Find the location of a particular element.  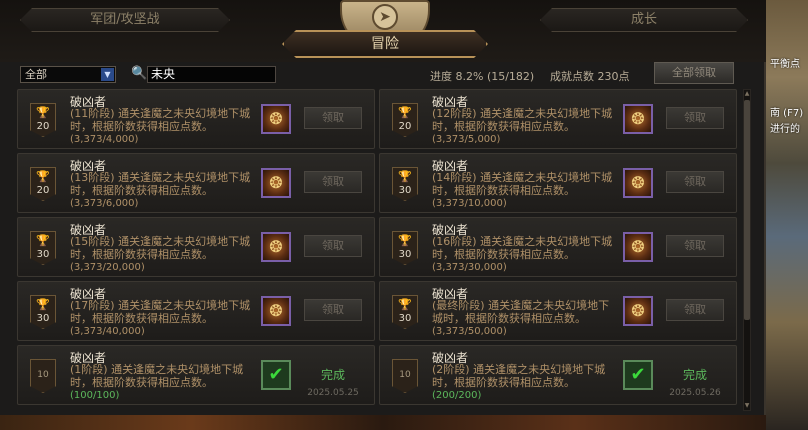

completed-date: 2025.05.26 is located at coordinates (695, 393).